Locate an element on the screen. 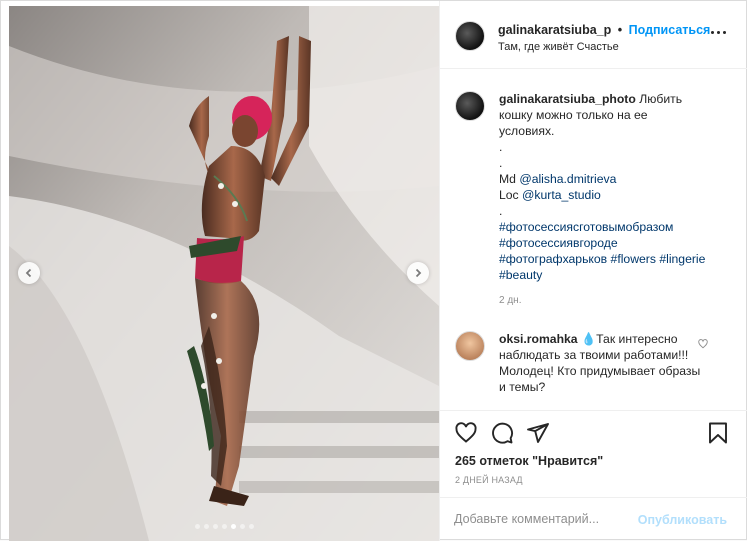 This screenshot has height=541, width=747. caption-time: 2 дн. is located at coordinates (609, 301).